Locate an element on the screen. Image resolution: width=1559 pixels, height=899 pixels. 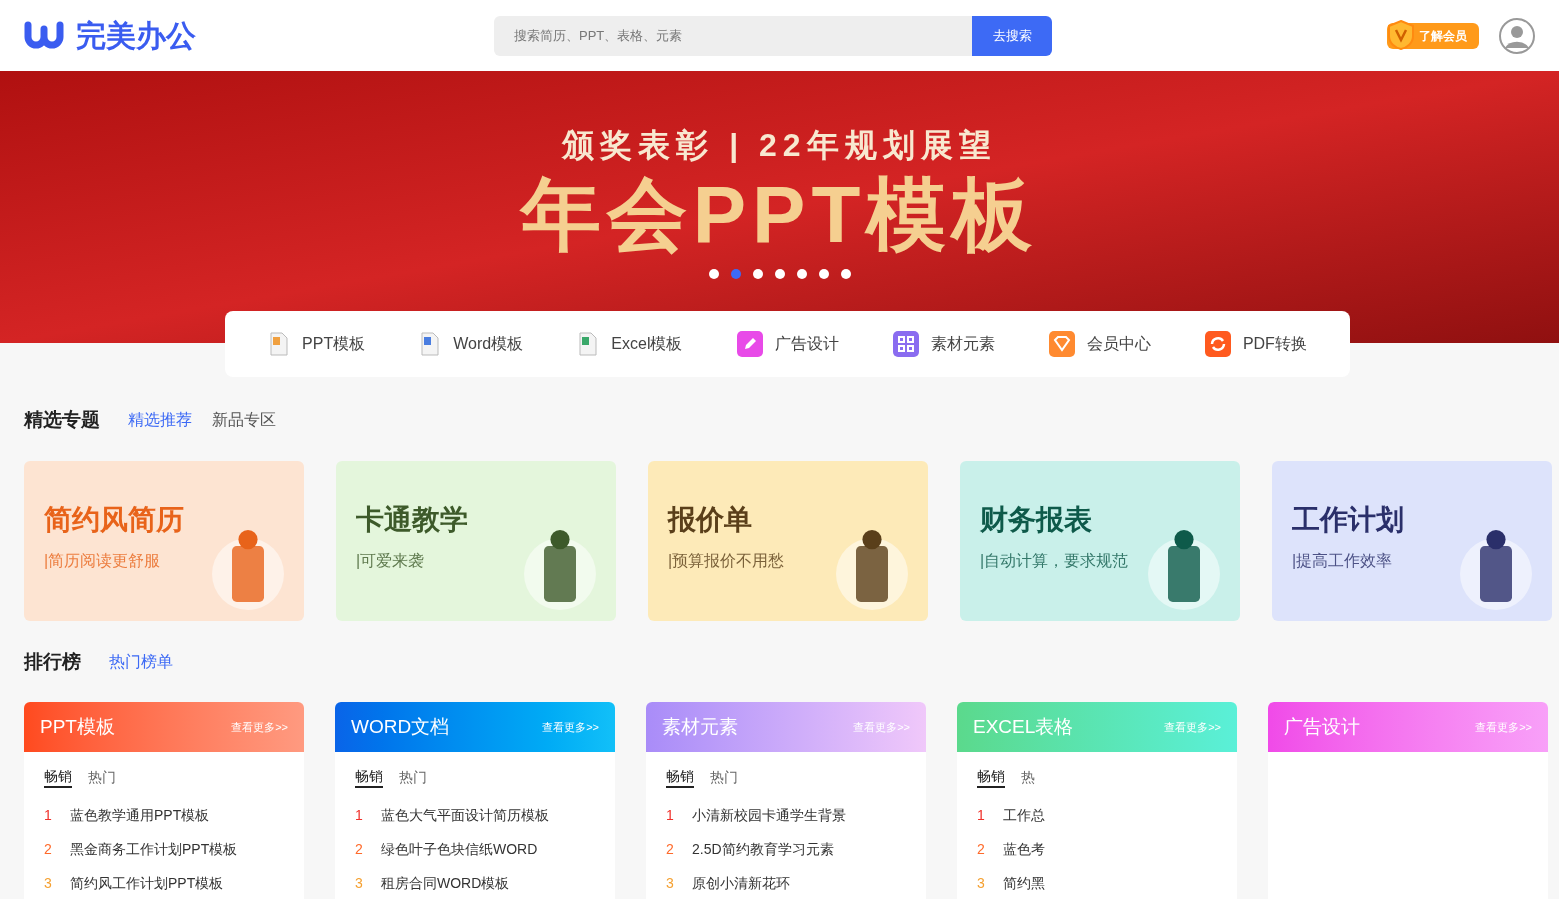
badge-icon is located at coordinates (1401, 34).